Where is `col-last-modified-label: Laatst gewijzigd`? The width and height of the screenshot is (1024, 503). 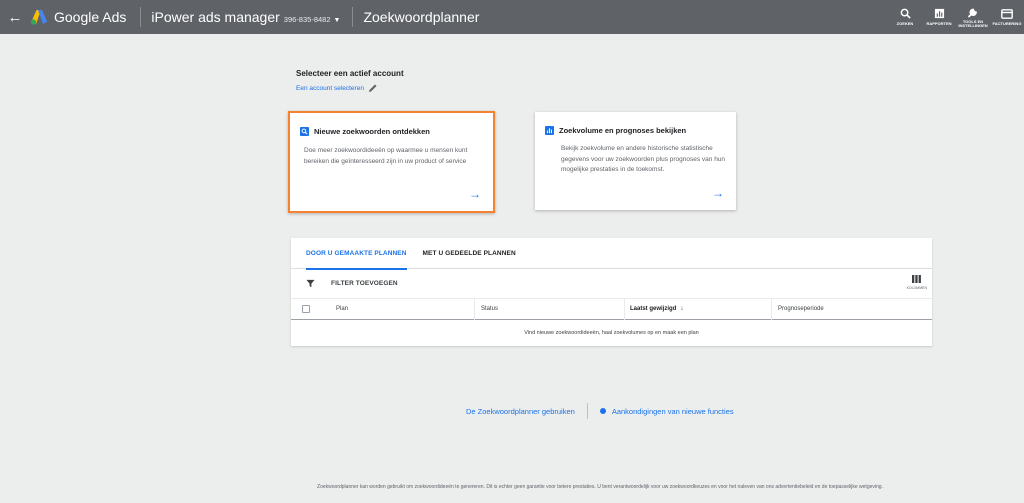
col-last-modified-label: Laatst gewijzigd is located at coordinates (653, 309).